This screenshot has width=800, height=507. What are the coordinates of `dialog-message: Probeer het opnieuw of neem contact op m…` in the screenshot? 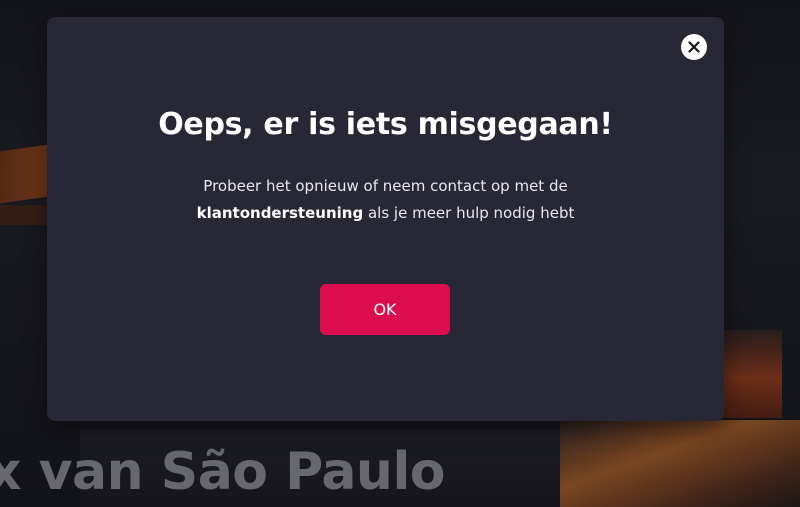 It's located at (385, 200).